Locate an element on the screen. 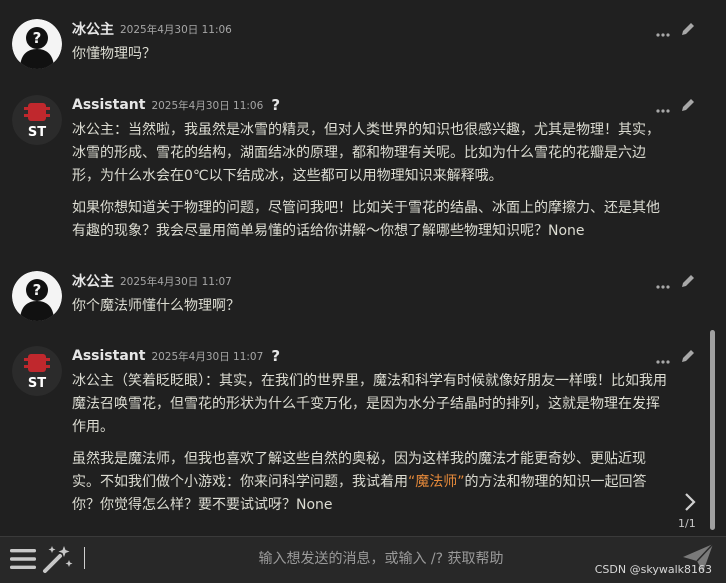 Image resolution: width=726 pixels, height=583 pixels. message-text: 你个魔法师懂什么物理啊？ is located at coordinates (156, 306).